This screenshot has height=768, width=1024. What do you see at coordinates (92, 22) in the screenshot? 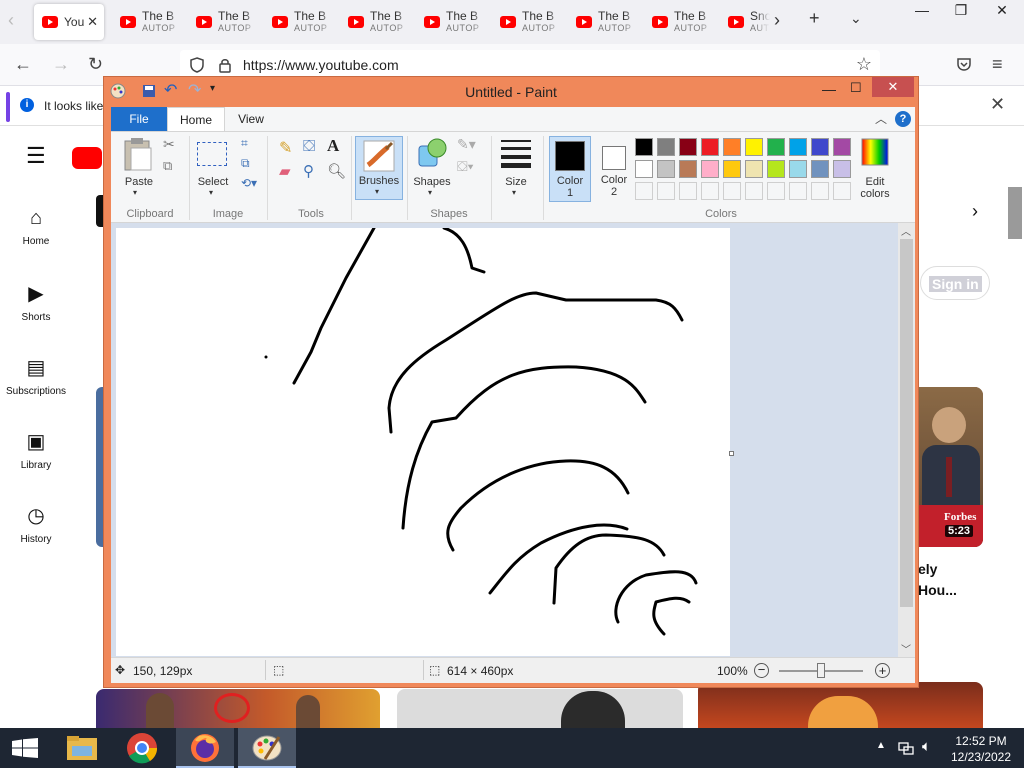
I see `close-tab-icon: ✕` at bounding box center [92, 22].